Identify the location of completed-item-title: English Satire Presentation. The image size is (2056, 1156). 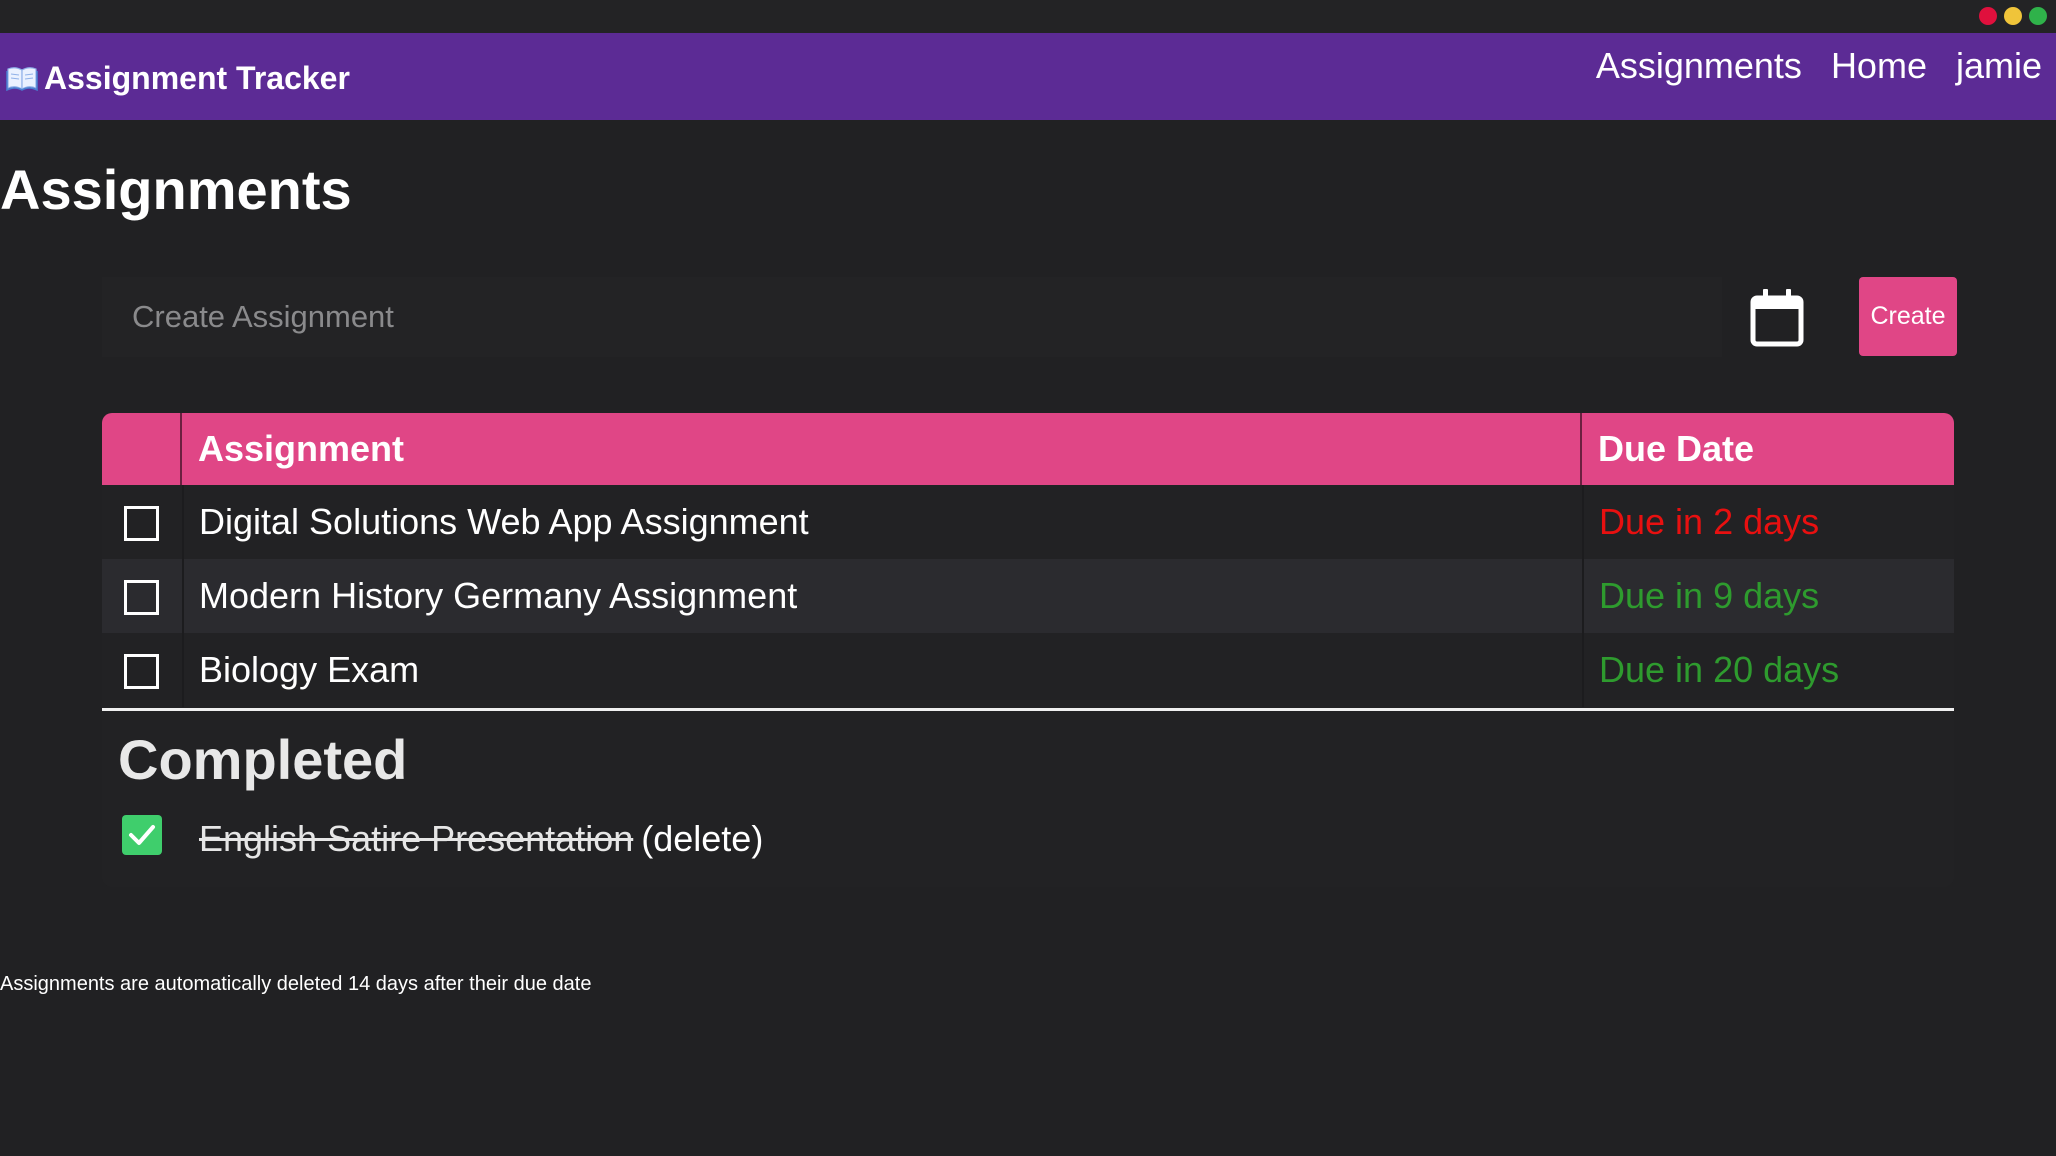
(416, 838).